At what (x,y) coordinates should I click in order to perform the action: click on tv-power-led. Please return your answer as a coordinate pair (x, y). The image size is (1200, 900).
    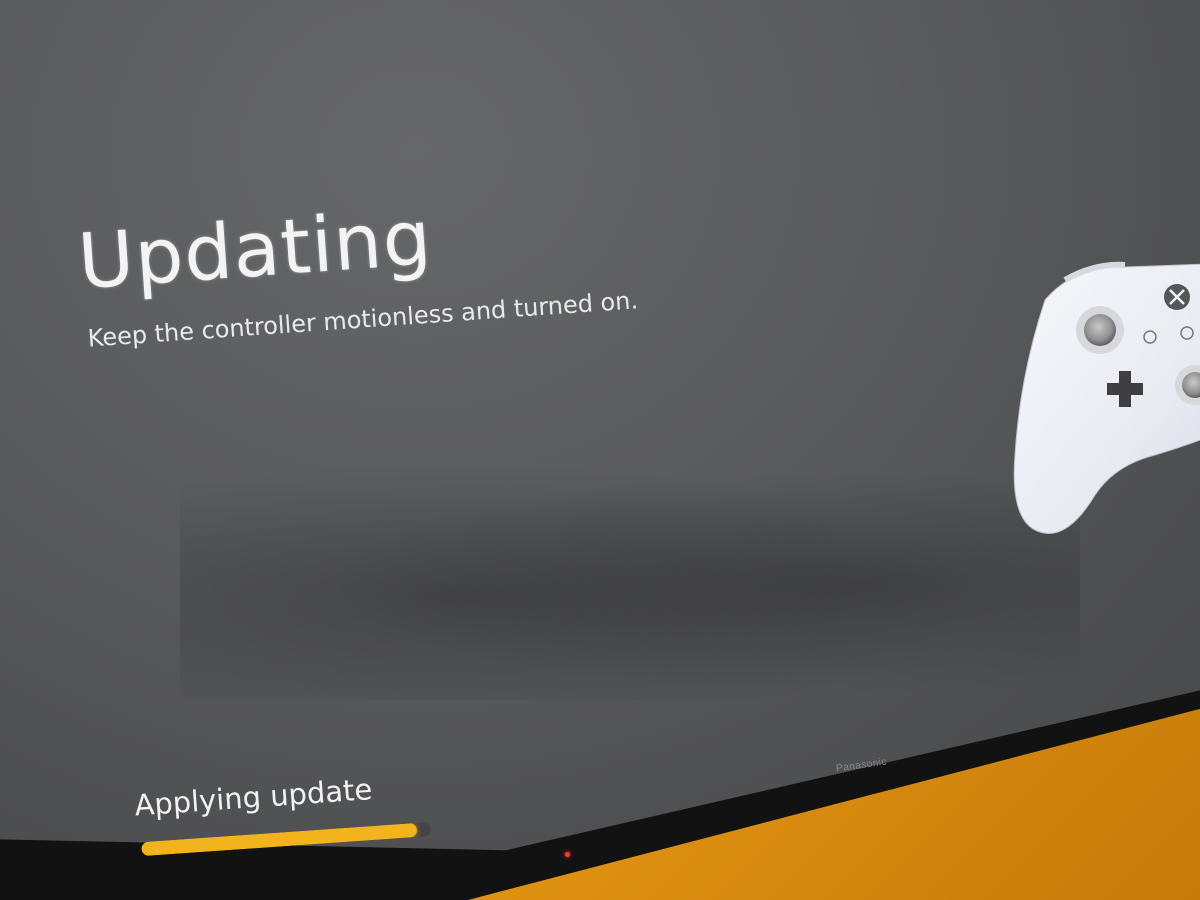
    Looking at the image, I should click on (567, 854).